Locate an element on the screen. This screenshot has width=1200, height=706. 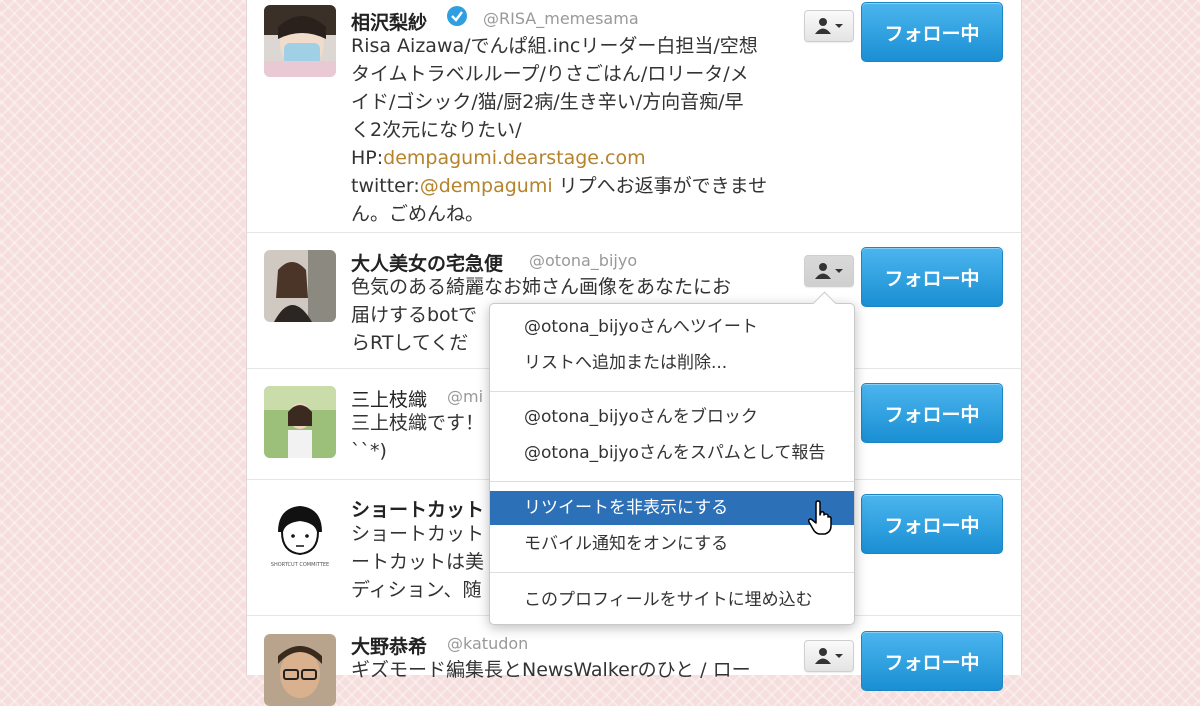
menu-item-mobile-notifications: モバイル通知をオンにする is located at coordinates (672, 544).